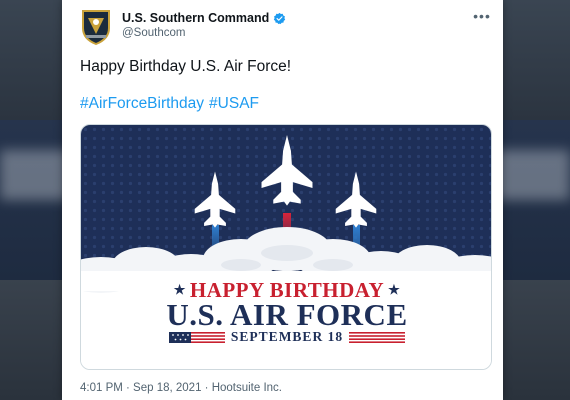 The height and width of the screenshot is (400, 570). Describe the element at coordinates (195, 18) in the screenshot. I see `display-name: U.S. Southern Command` at that location.